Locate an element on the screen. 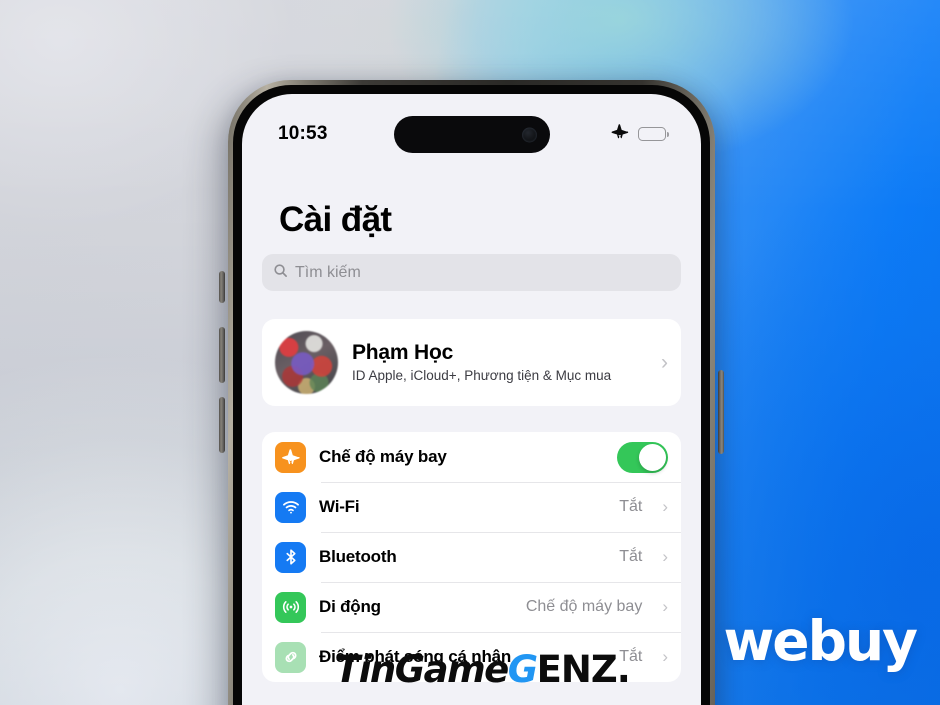 This screenshot has width=940, height=705. profile-name: Phạm Học is located at coordinates (403, 352).